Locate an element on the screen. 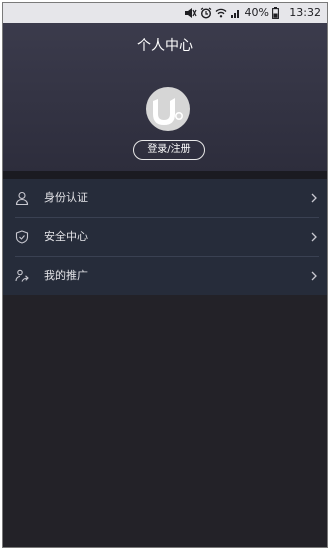 Image resolution: width=330 pixels, height=550 pixels. battery-percent: 40% is located at coordinates (256, 12).